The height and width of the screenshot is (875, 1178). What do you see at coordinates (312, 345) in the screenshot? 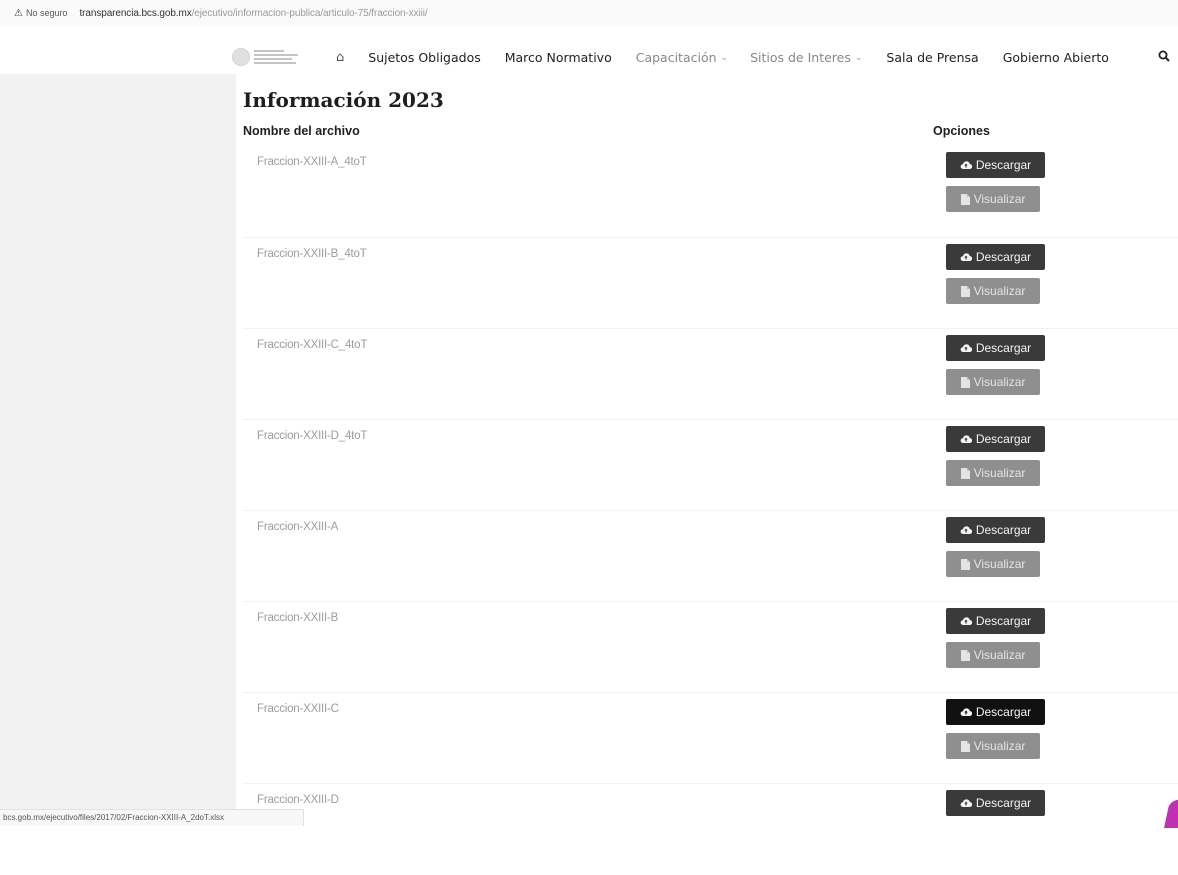
I see `file-name: Fraccion-XXIII-C_4toT` at bounding box center [312, 345].